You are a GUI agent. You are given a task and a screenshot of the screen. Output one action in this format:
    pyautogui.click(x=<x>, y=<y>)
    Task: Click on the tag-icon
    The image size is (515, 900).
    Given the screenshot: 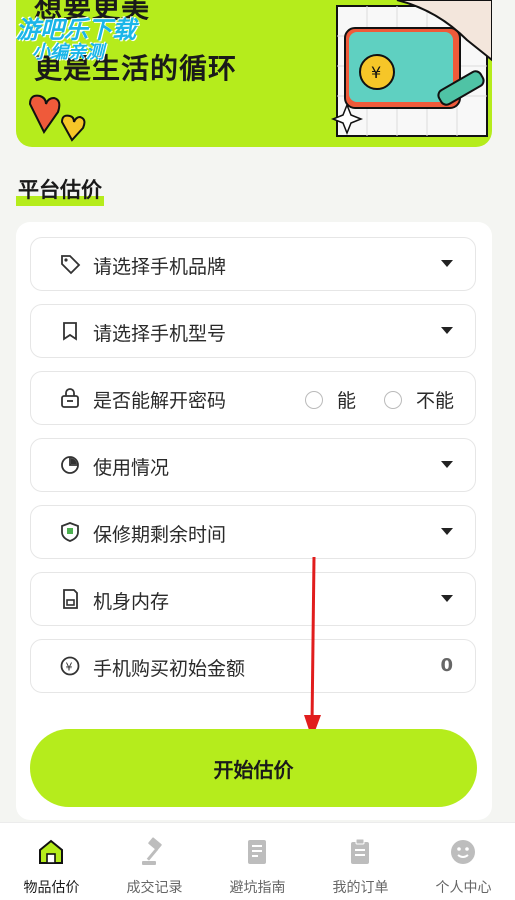 What is the action you would take?
    pyautogui.click(x=71, y=265)
    